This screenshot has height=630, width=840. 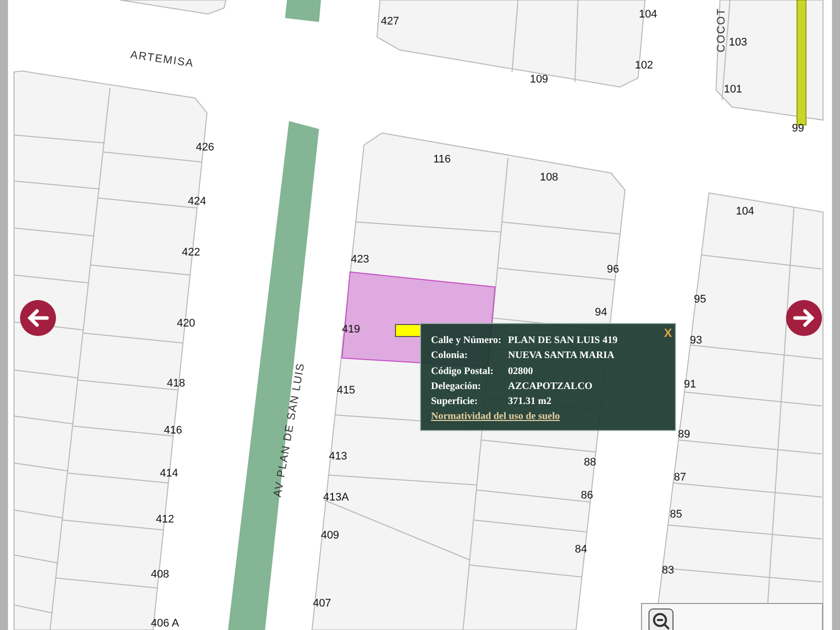 What do you see at coordinates (676, 515) in the screenshot?
I see `lot-number: 85` at bounding box center [676, 515].